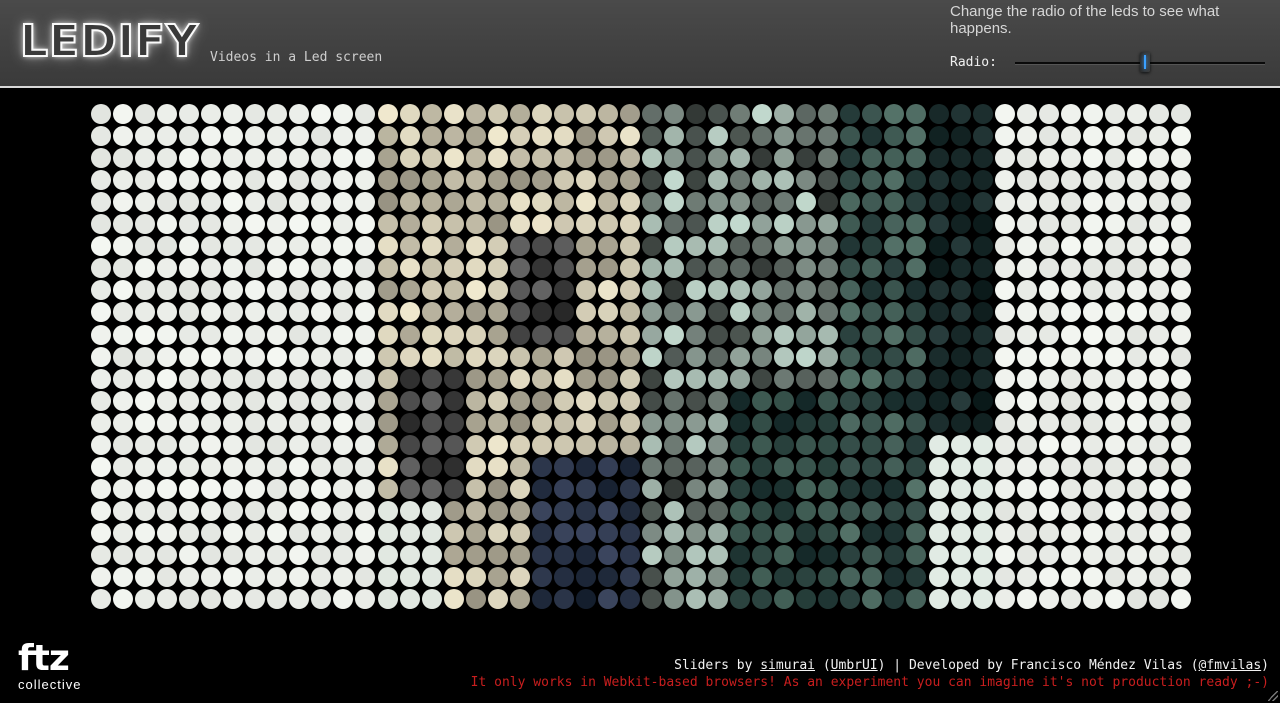 Image resolution: width=1280 pixels, height=703 pixels. I want to click on resize-grip-icon, so click(1273, 696).